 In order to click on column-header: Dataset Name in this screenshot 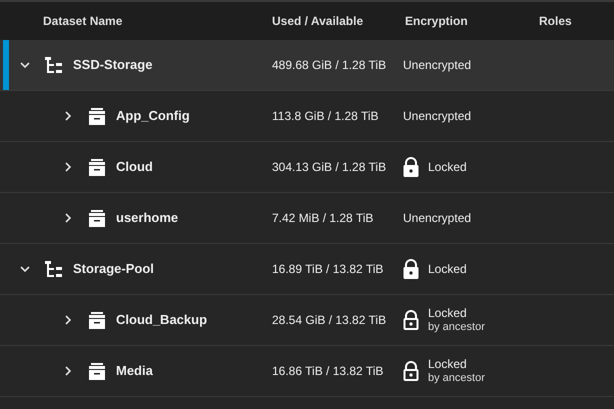, I will do `click(82, 21)`.